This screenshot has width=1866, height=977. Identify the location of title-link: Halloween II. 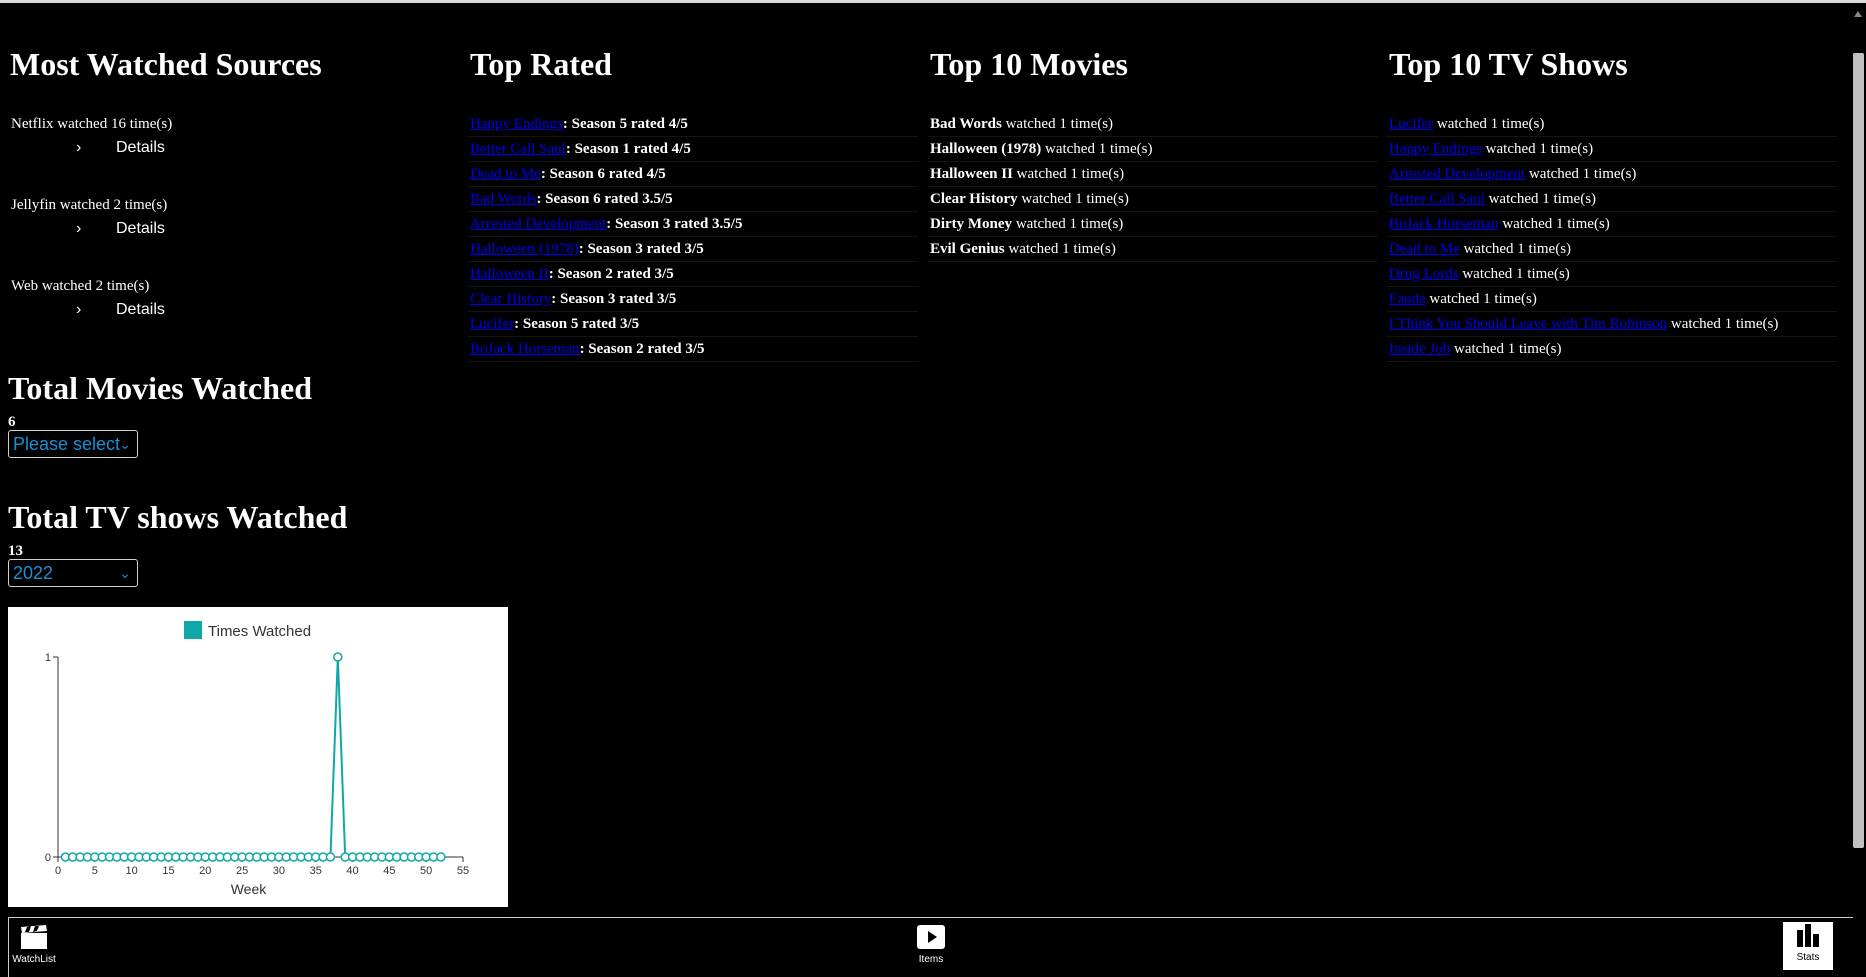
(509, 274).